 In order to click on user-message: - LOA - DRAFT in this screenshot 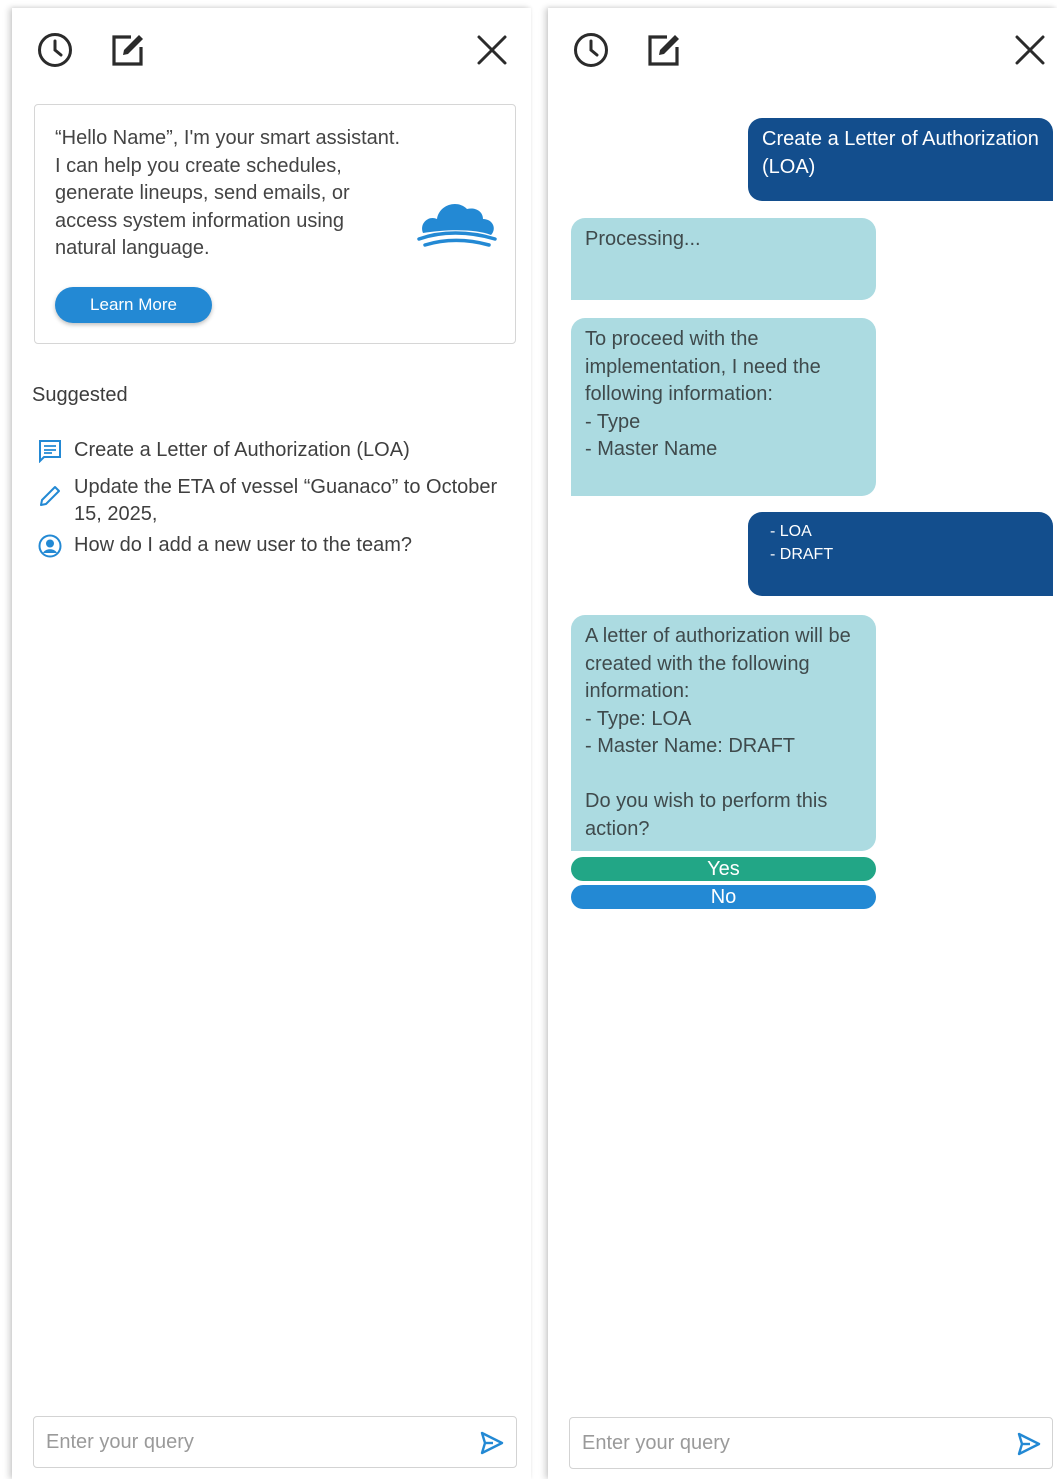, I will do `click(900, 554)`.